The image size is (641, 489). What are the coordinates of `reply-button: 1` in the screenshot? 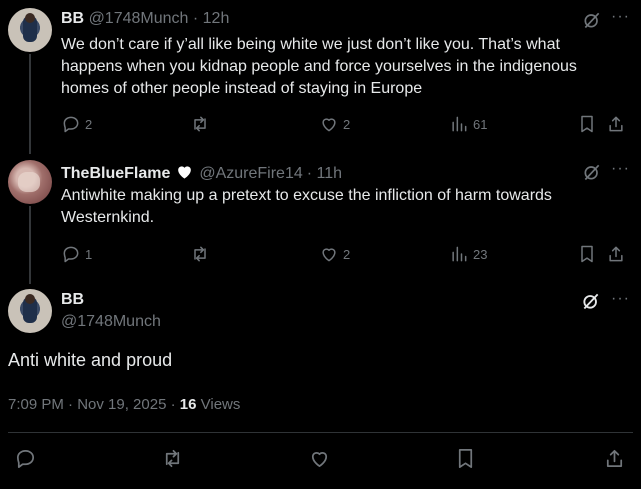 It's located at (76, 254).